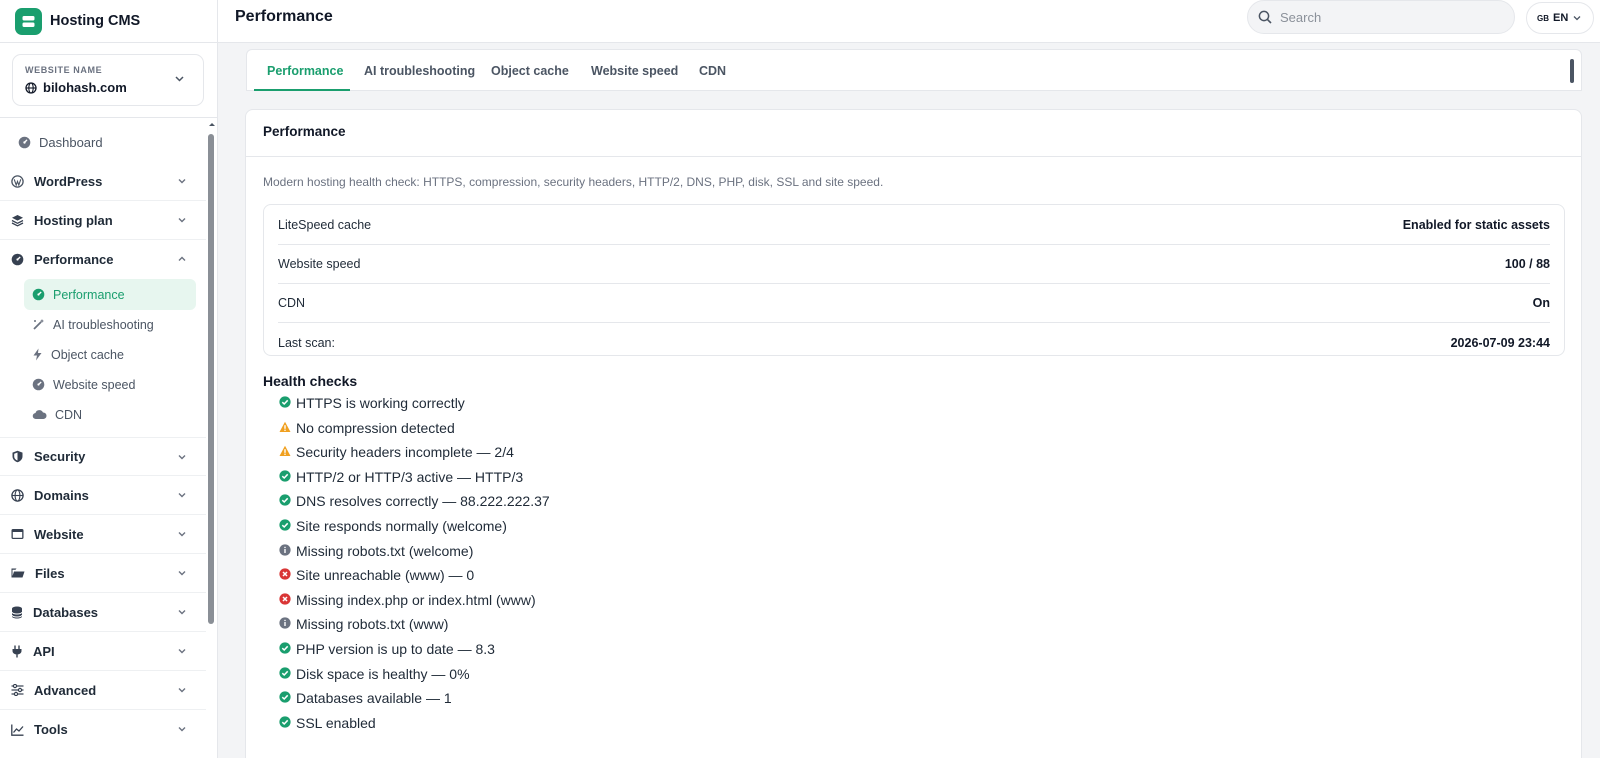 The height and width of the screenshot is (758, 1600). What do you see at coordinates (110, 414) in the screenshot?
I see `sidebar-subitem-cdn: CDN` at bounding box center [110, 414].